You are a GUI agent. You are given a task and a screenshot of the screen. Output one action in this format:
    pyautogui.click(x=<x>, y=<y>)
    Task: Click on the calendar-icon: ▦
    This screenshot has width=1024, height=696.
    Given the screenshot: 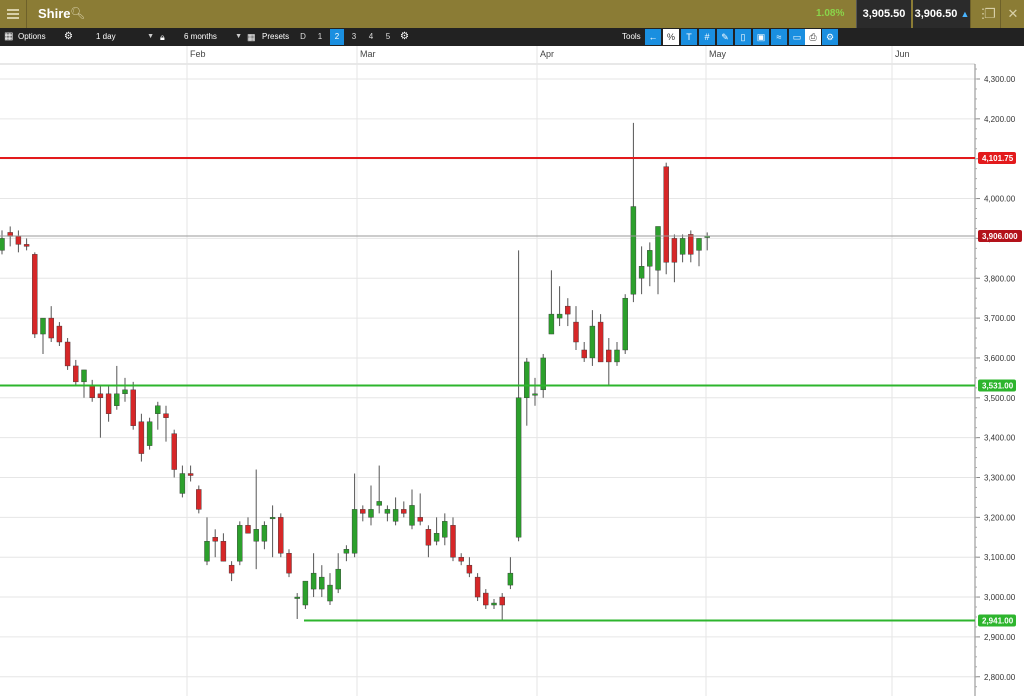 What is the action you would take?
    pyautogui.click(x=251, y=37)
    